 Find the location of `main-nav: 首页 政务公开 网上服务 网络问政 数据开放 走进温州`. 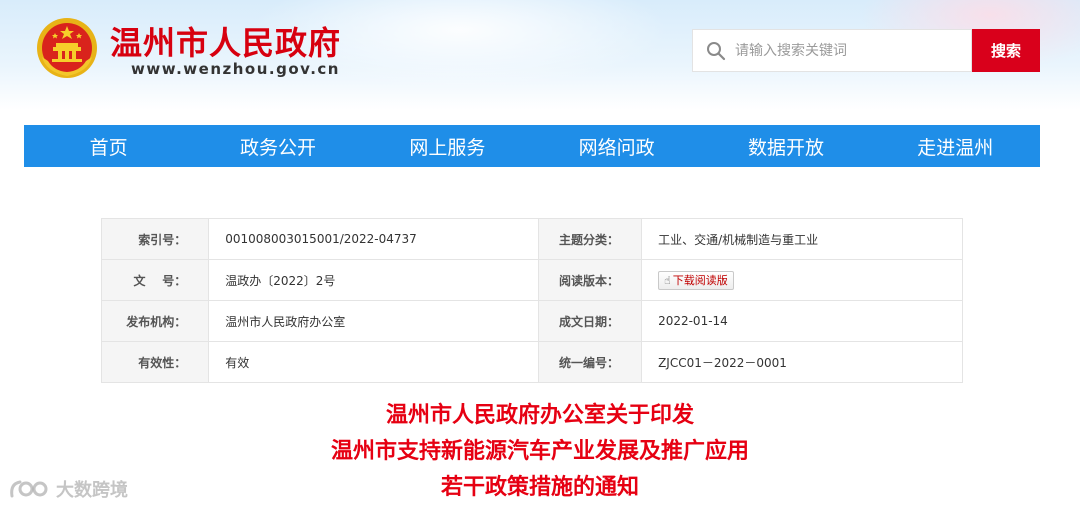

main-nav: 首页 政务公开 网上服务 网络问政 数据开放 走进温州 is located at coordinates (532, 146).